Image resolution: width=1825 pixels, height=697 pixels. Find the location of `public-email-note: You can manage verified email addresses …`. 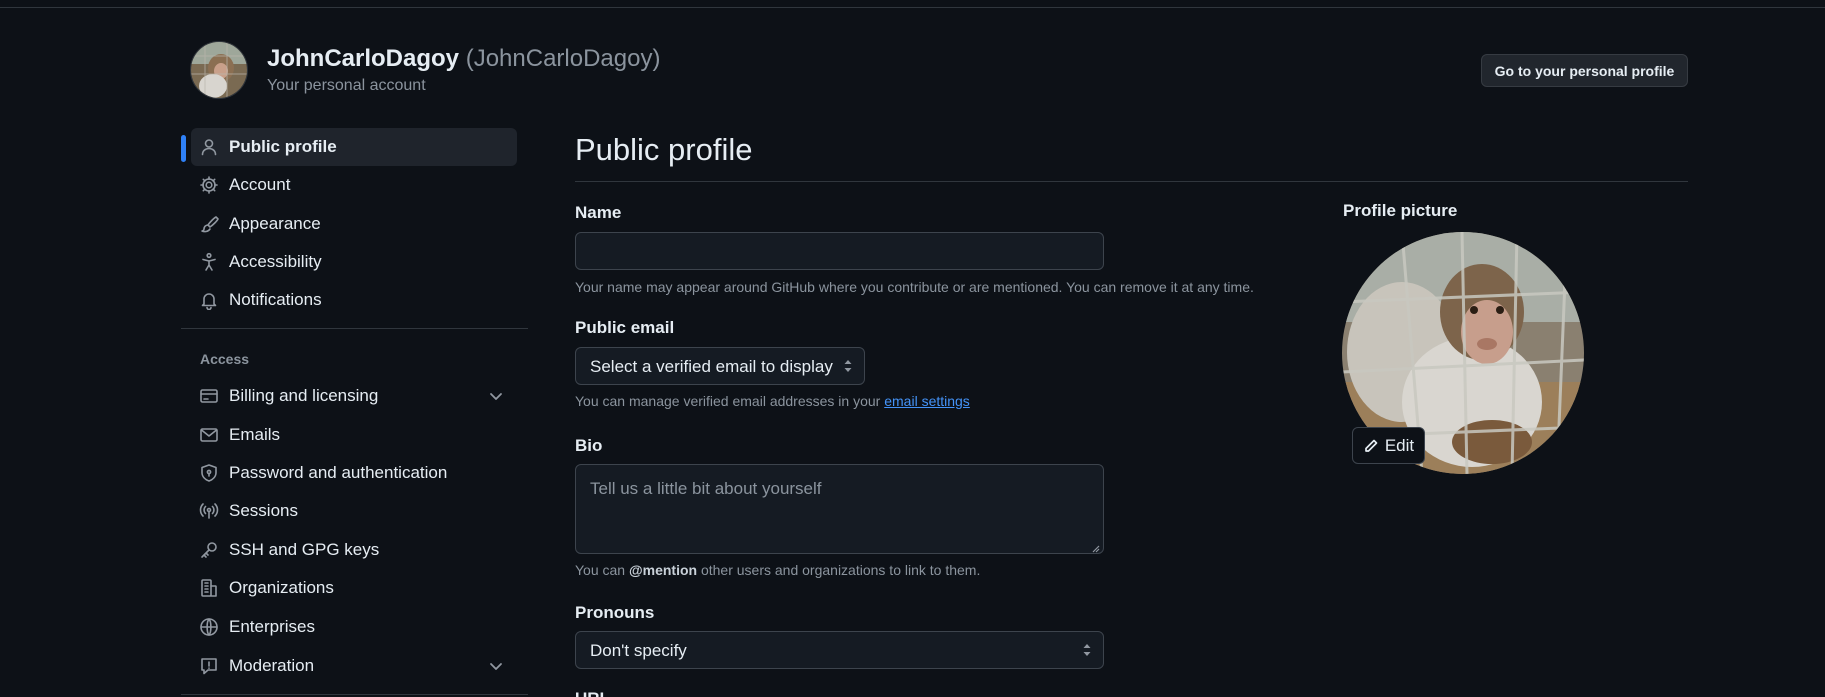

public-email-note: You can manage verified email addresses … is located at coordinates (772, 401).